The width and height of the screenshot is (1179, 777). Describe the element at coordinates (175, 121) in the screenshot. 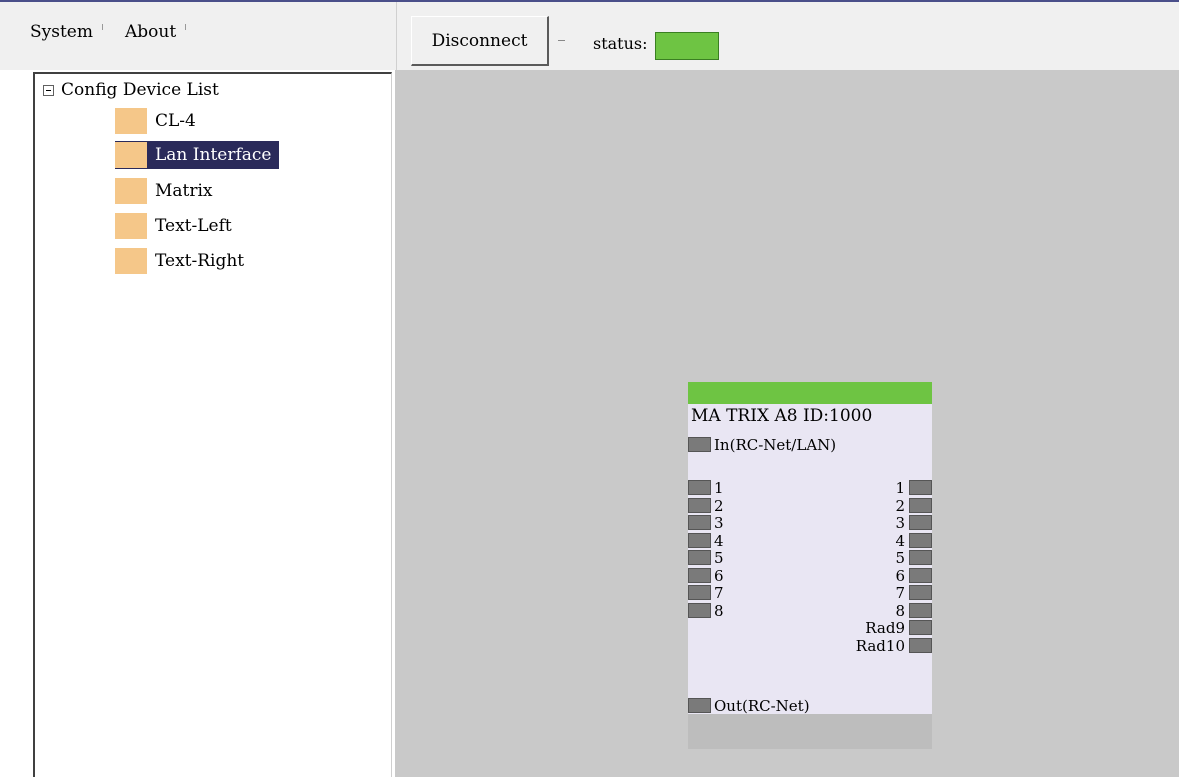

I see `tree-item-label: CL-4` at that location.